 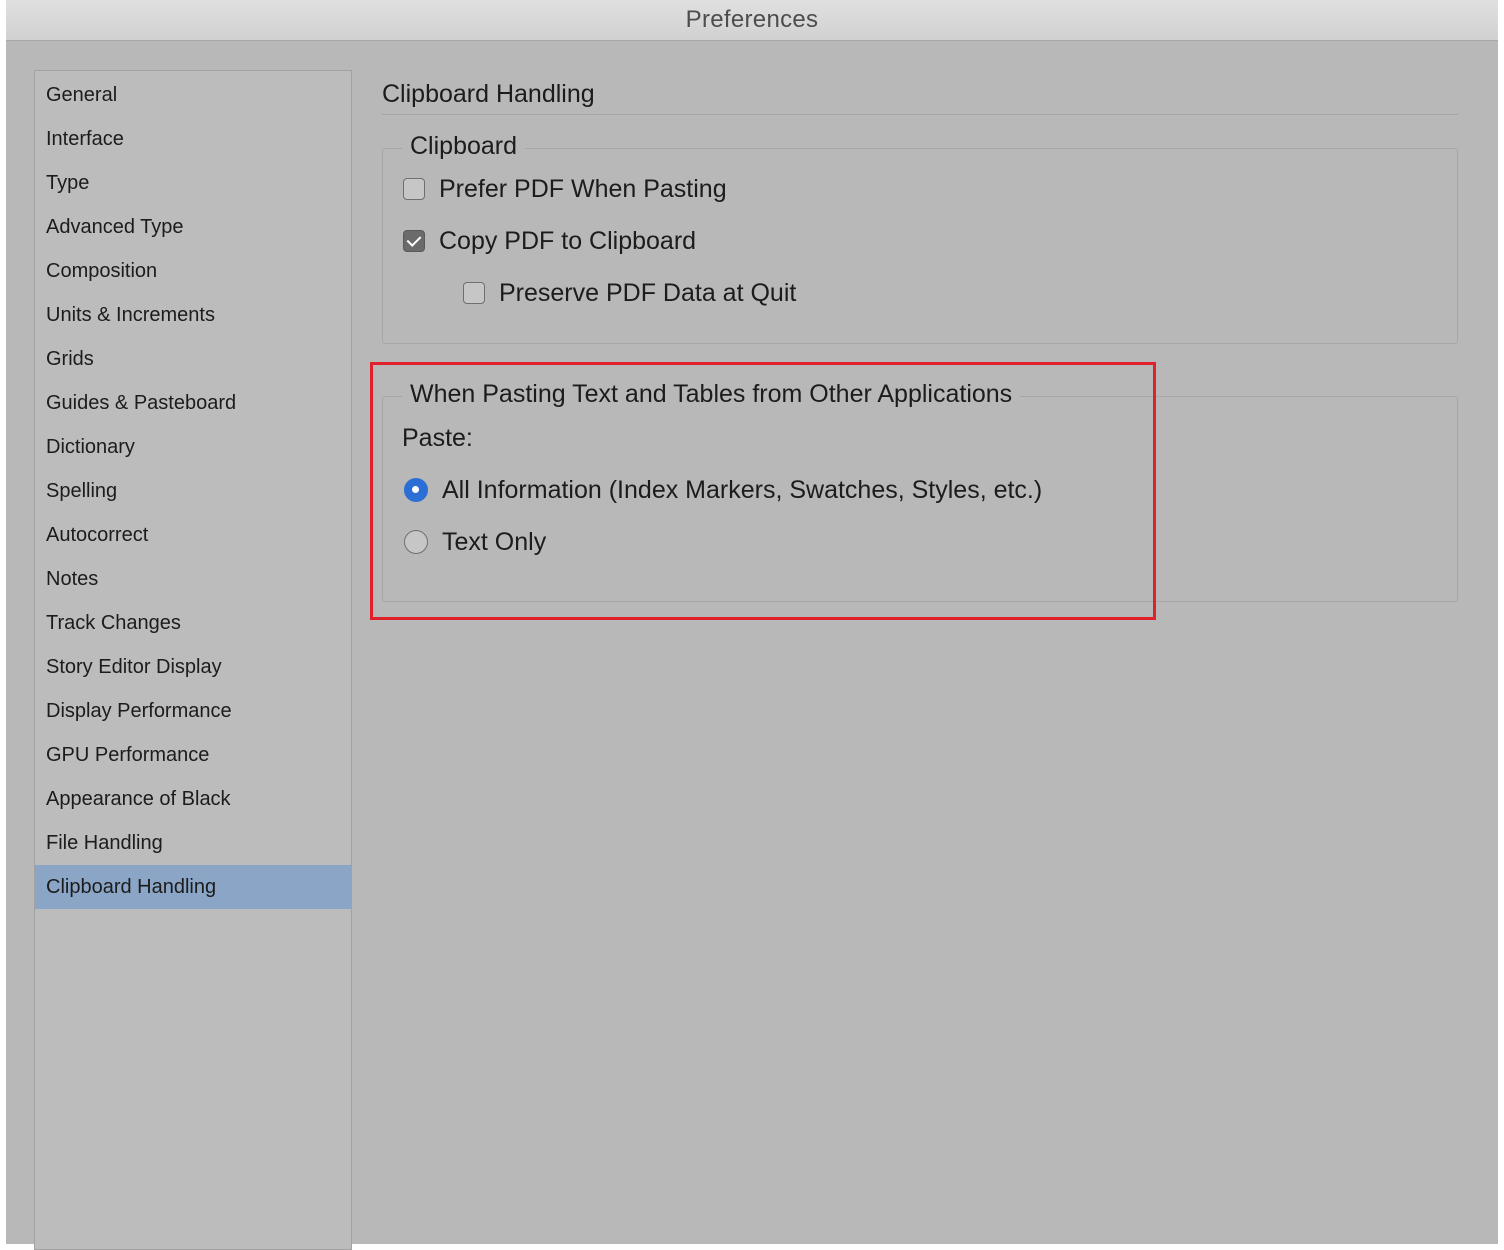 What do you see at coordinates (648, 292) in the screenshot?
I see `preserve-pdf-label: Preserve PDF Data at Quit` at bounding box center [648, 292].